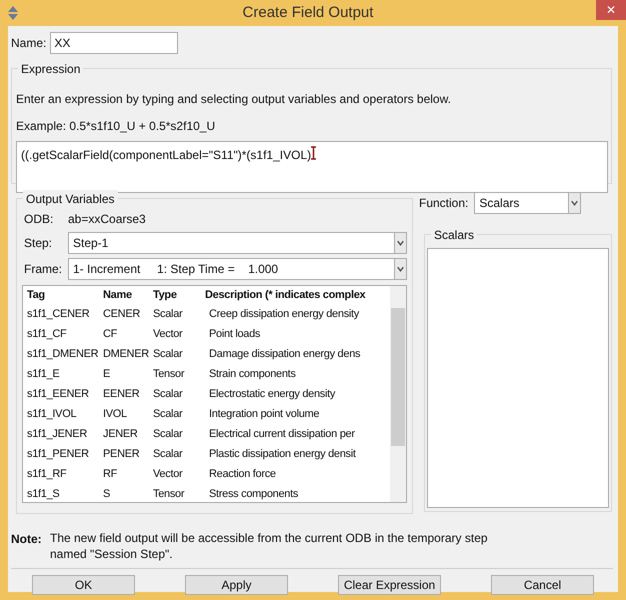 The width and height of the screenshot is (626, 600). I want to click on table-cell: s1f1_PENER, so click(58, 454).